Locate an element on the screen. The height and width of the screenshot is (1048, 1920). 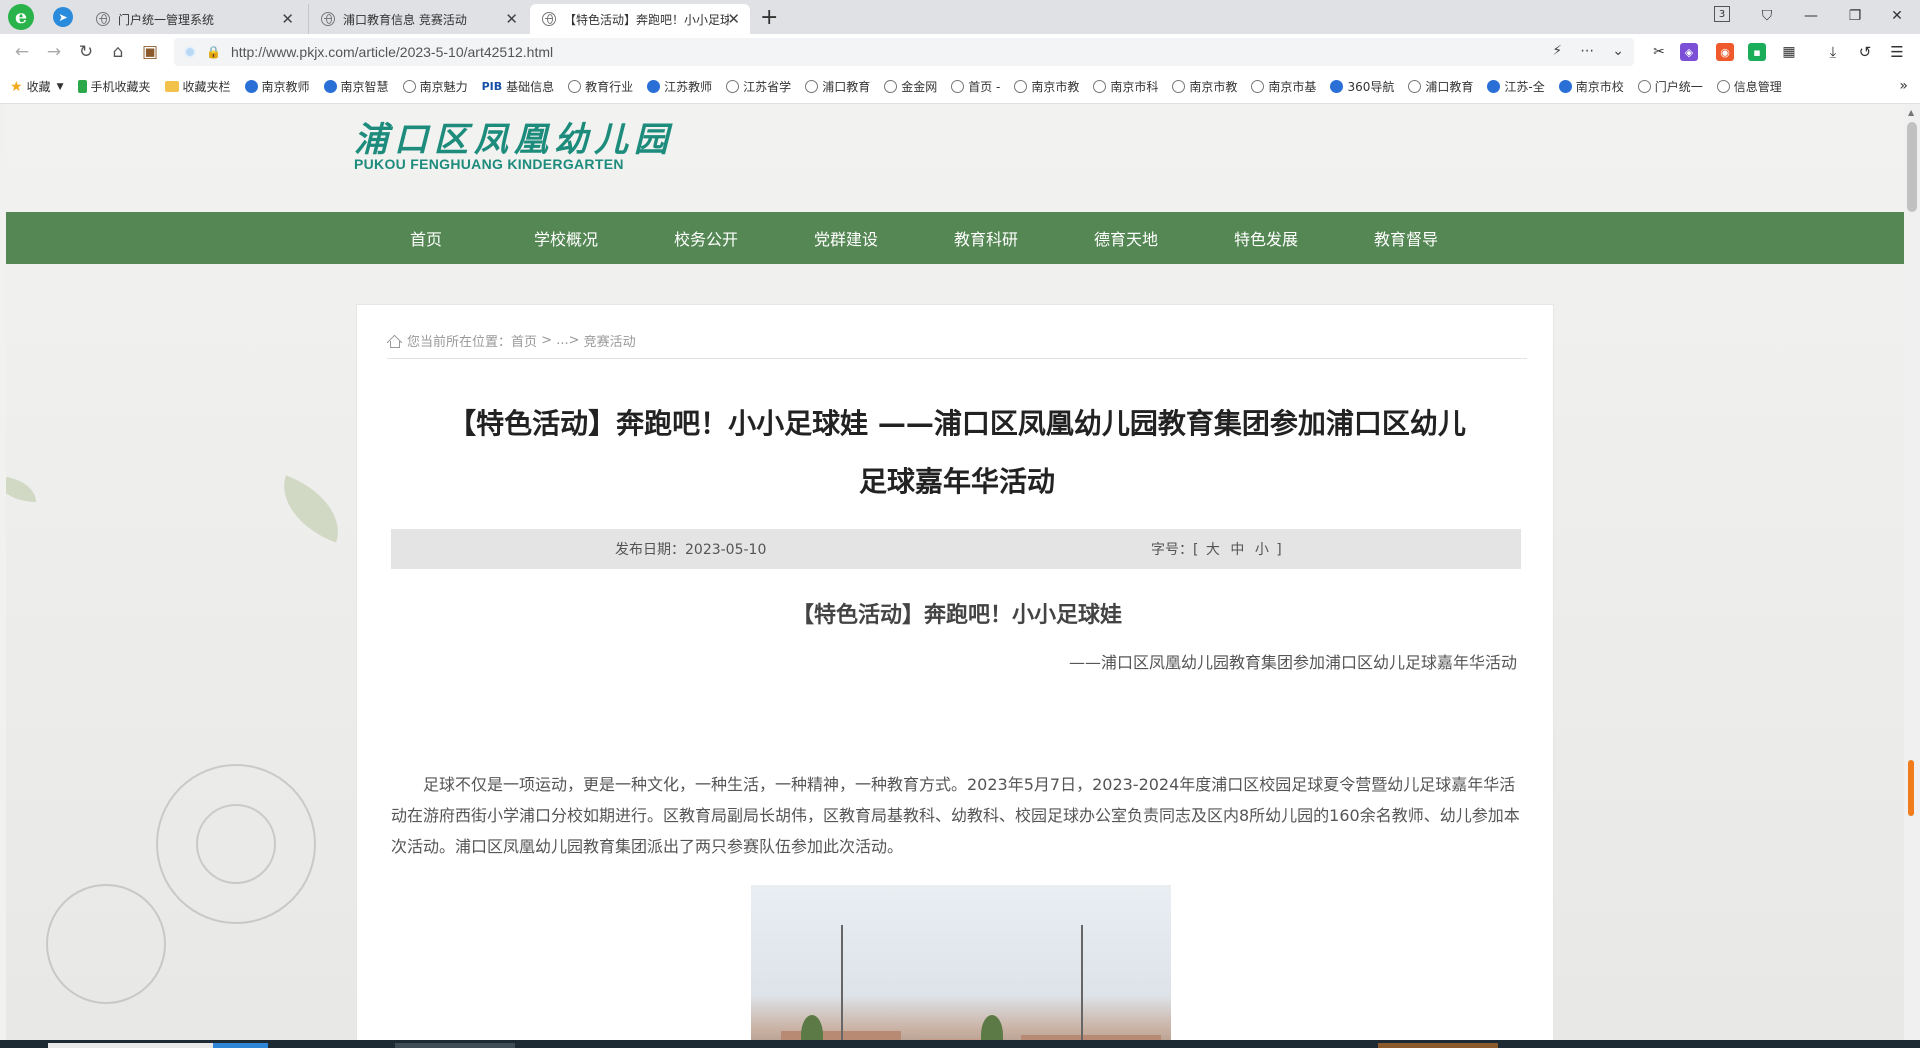
back-icon: ← is located at coordinates (22, 52).